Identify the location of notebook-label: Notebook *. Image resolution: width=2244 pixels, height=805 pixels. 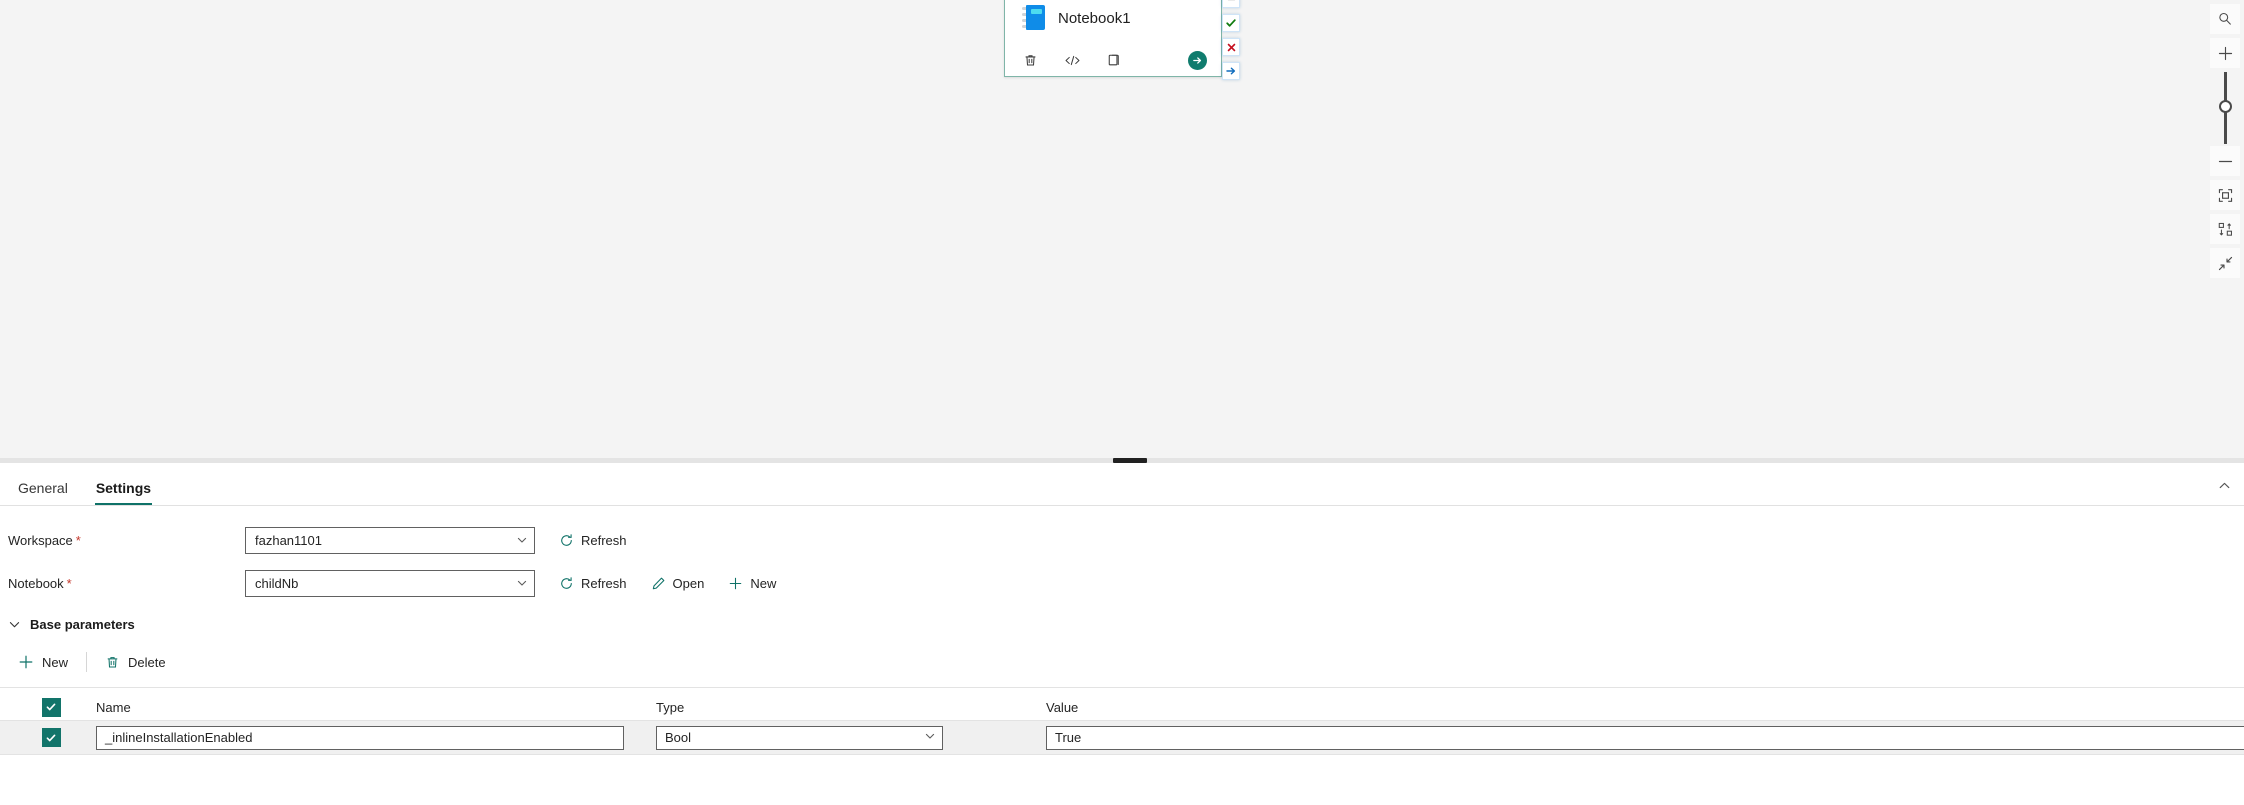
(40, 583).